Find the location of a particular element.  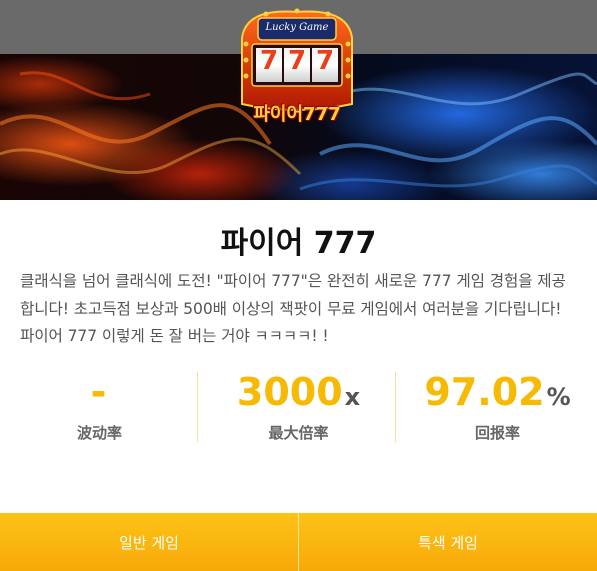

stat-volatility: - 波动率 is located at coordinates (99, 406).